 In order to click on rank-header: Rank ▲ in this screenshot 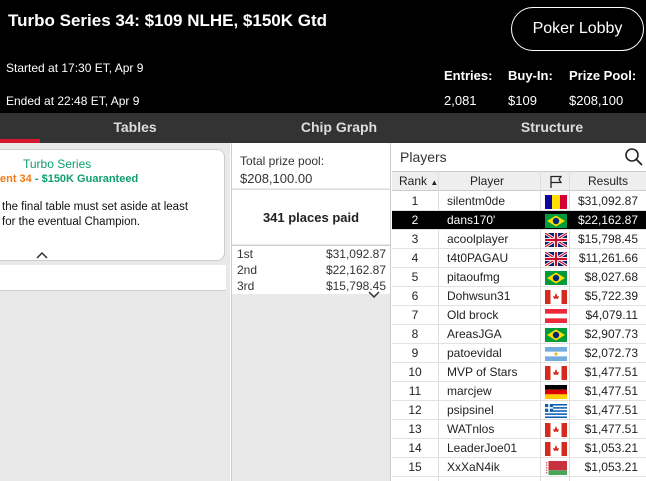, I will do `click(418, 181)`.